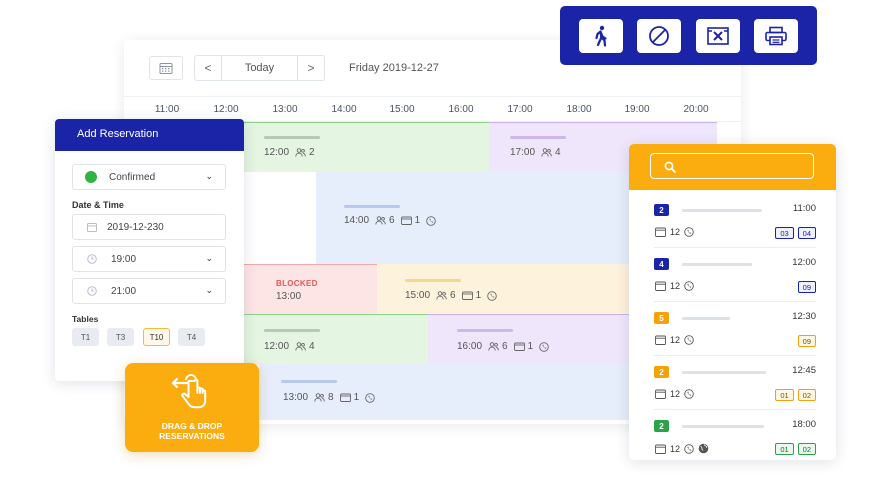 The width and height of the screenshot is (890, 500). What do you see at coordinates (735, 386) in the screenshot?
I see `list-item: 2 12:45 12 01 02` at bounding box center [735, 386].